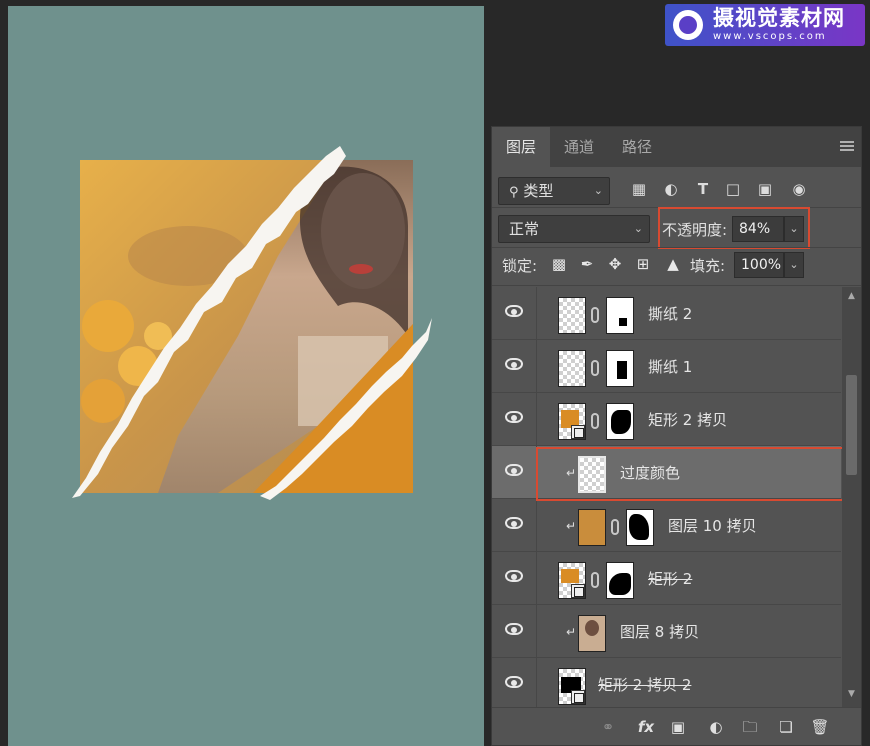 Image resolution: width=870 pixels, height=746 pixels. I want to click on filter-toggle-icon: ◉, so click(799, 189).